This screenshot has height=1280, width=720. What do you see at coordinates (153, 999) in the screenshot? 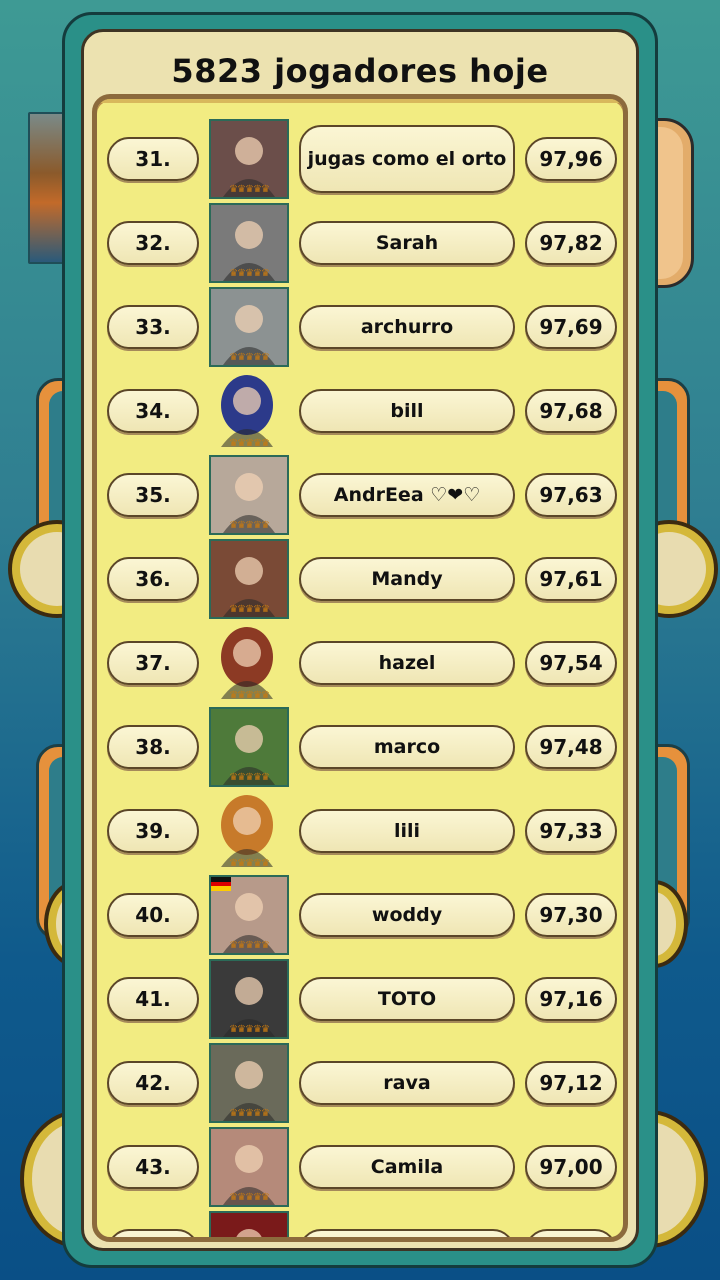
I see `rank-label: 41.` at bounding box center [153, 999].